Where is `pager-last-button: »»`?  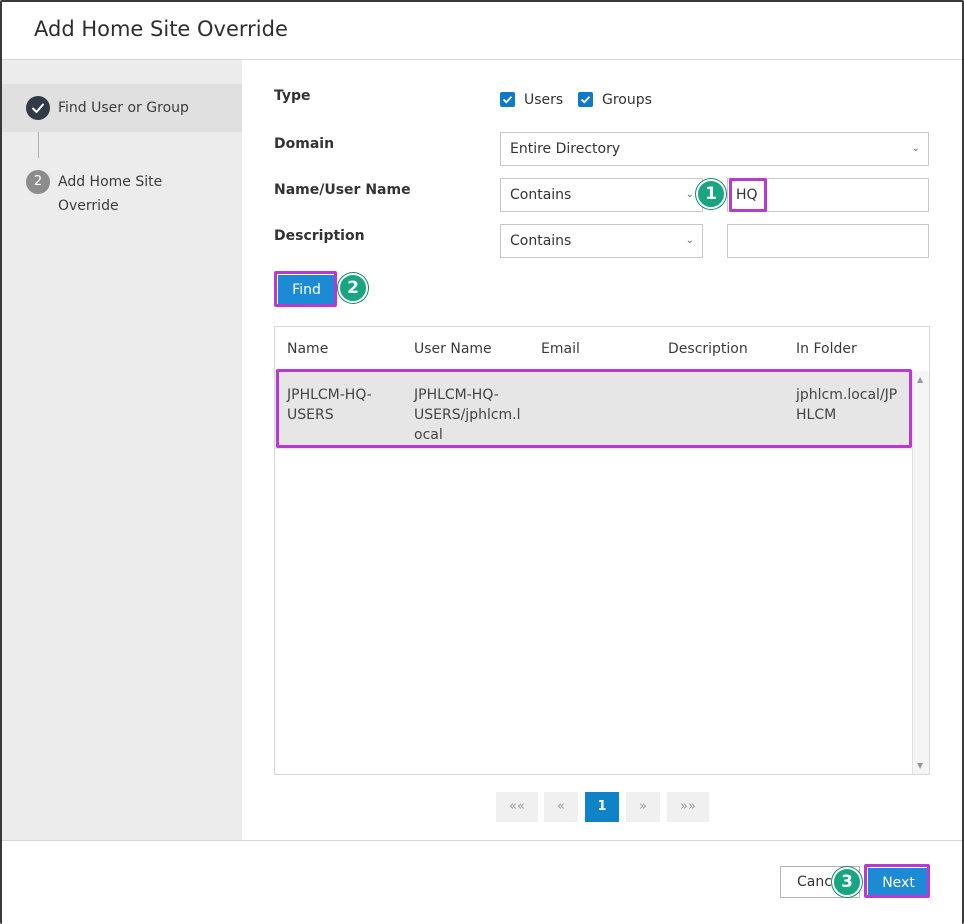
pager-last-button: »» is located at coordinates (688, 807).